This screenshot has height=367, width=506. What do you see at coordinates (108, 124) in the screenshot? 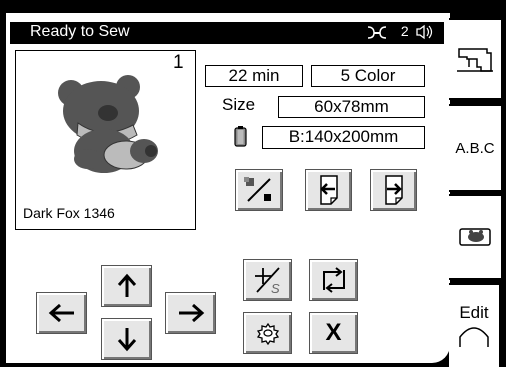
I see `fox-embroidery-image` at bounding box center [108, 124].